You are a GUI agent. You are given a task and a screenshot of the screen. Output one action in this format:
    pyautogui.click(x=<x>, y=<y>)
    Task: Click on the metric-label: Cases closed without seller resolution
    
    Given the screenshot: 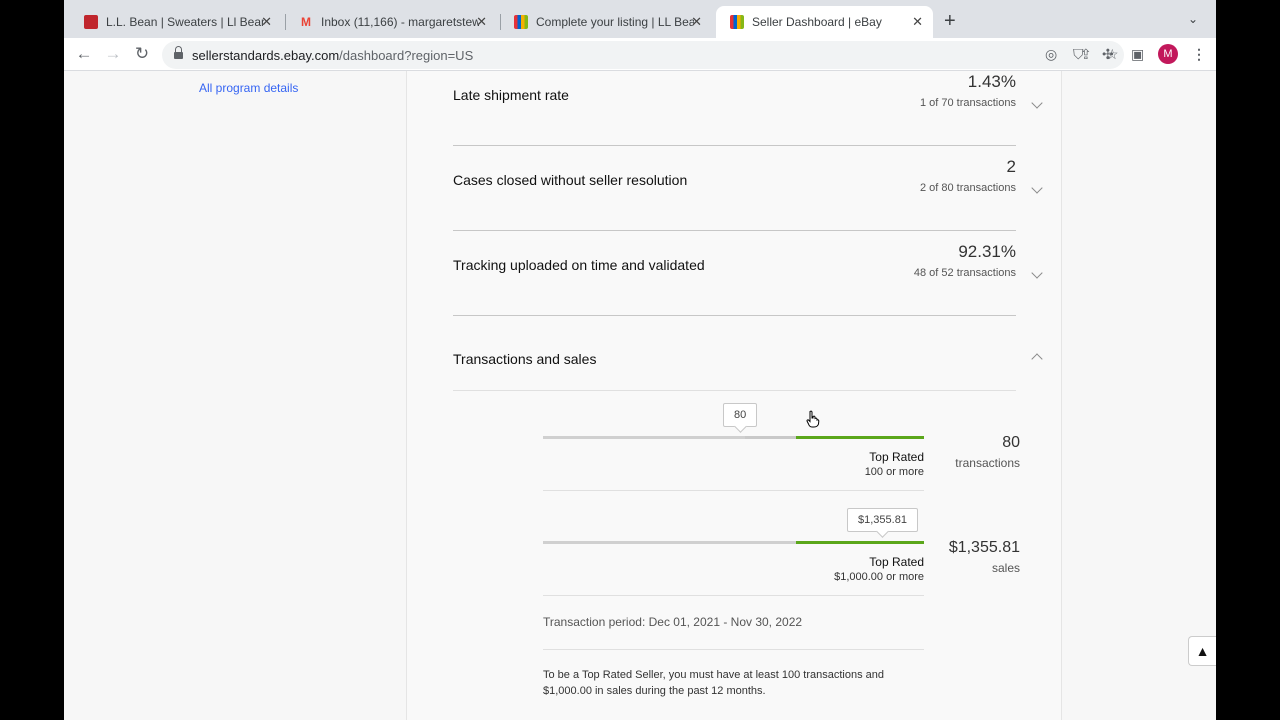 What is the action you would take?
    pyautogui.click(x=570, y=180)
    